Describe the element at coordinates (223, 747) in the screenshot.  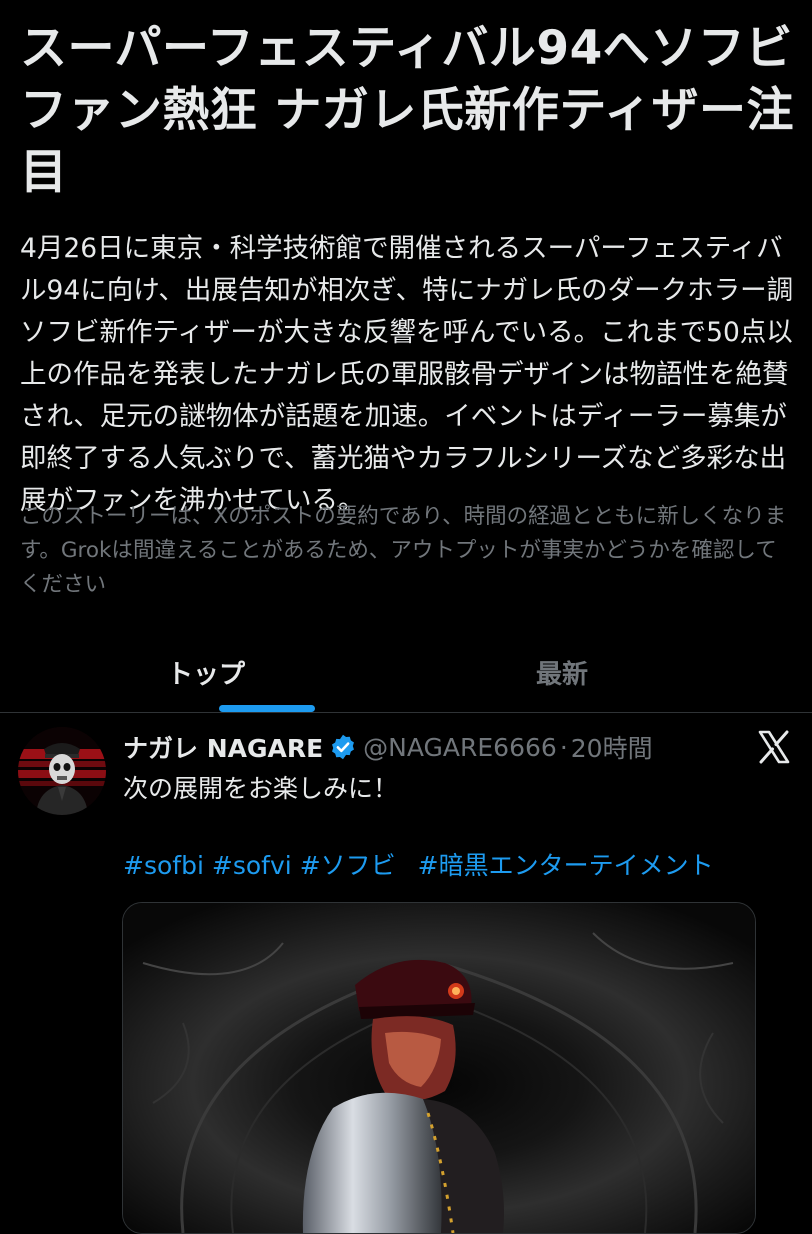
I see `author-display-name: ナガレ NAGARE` at that location.